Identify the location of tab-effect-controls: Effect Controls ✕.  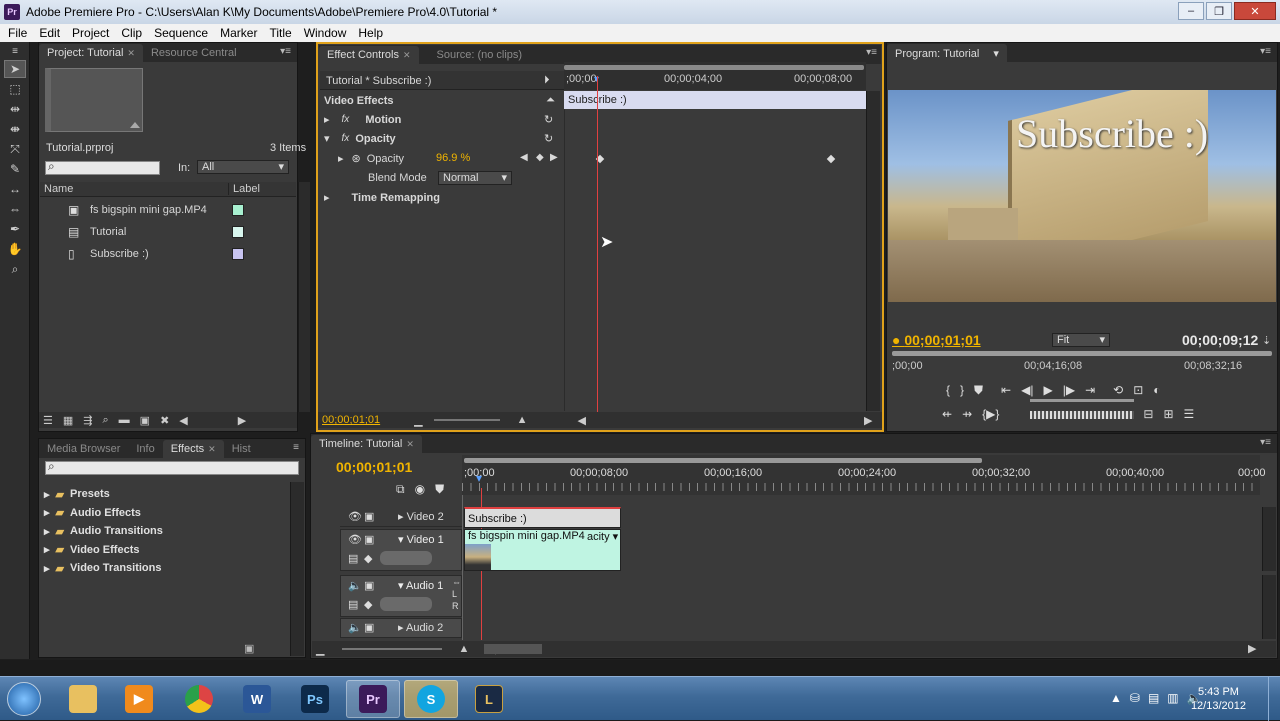
(369, 55).